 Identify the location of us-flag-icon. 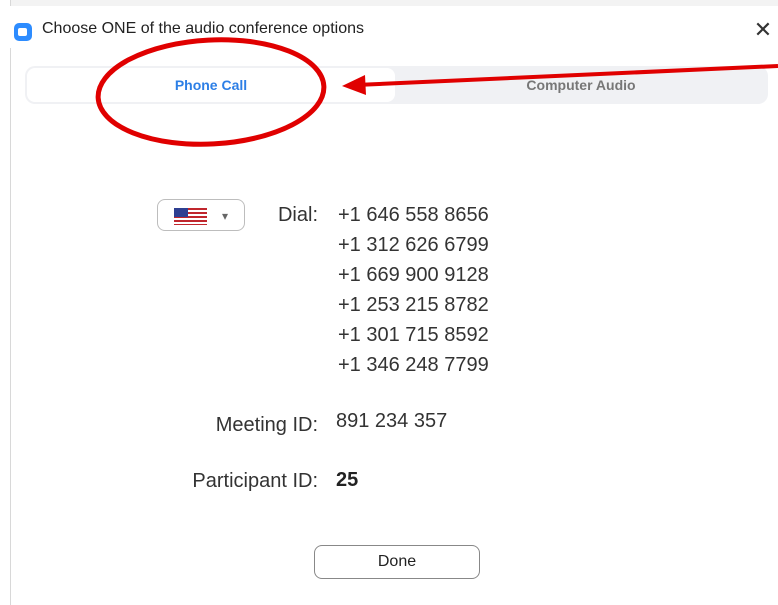
(190, 216).